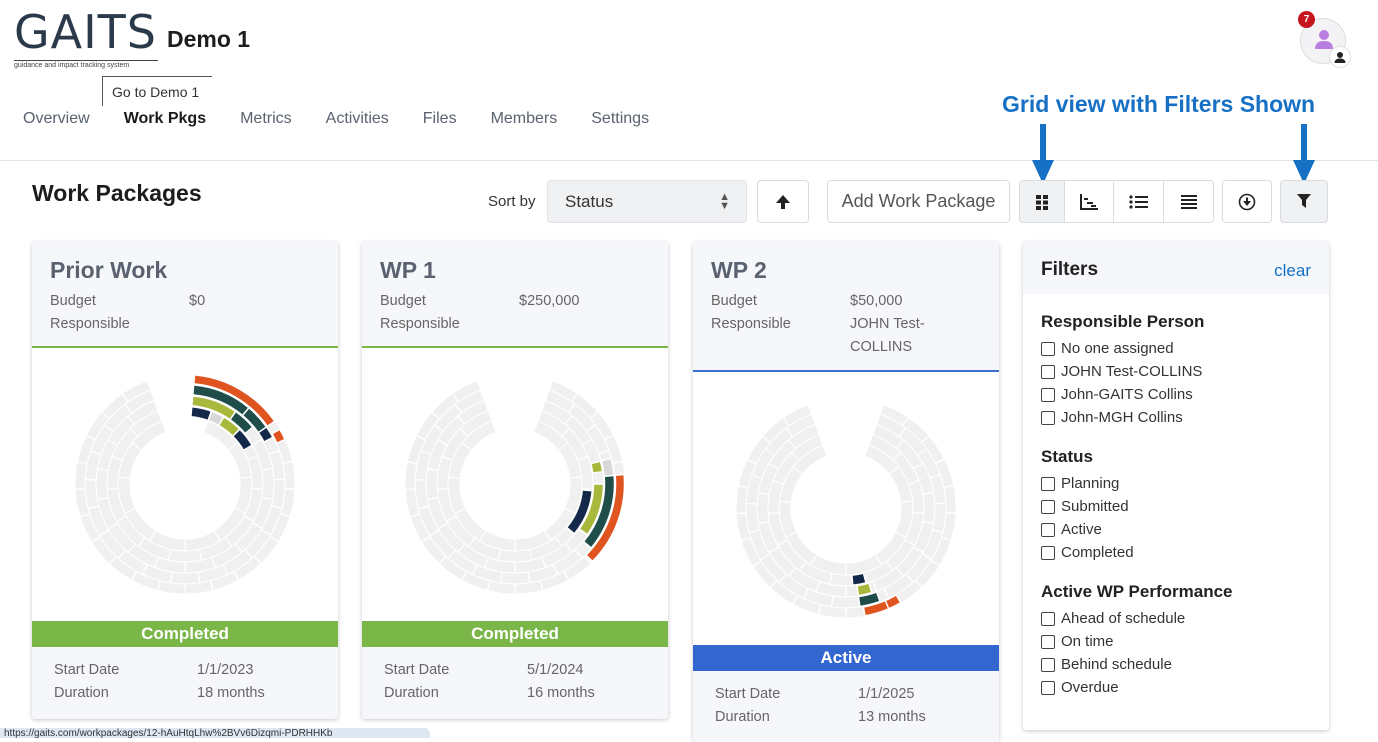  What do you see at coordinates (1042, 201) in the screenshot?
I see `grid-view-button` at bounding box center [1042, 201].